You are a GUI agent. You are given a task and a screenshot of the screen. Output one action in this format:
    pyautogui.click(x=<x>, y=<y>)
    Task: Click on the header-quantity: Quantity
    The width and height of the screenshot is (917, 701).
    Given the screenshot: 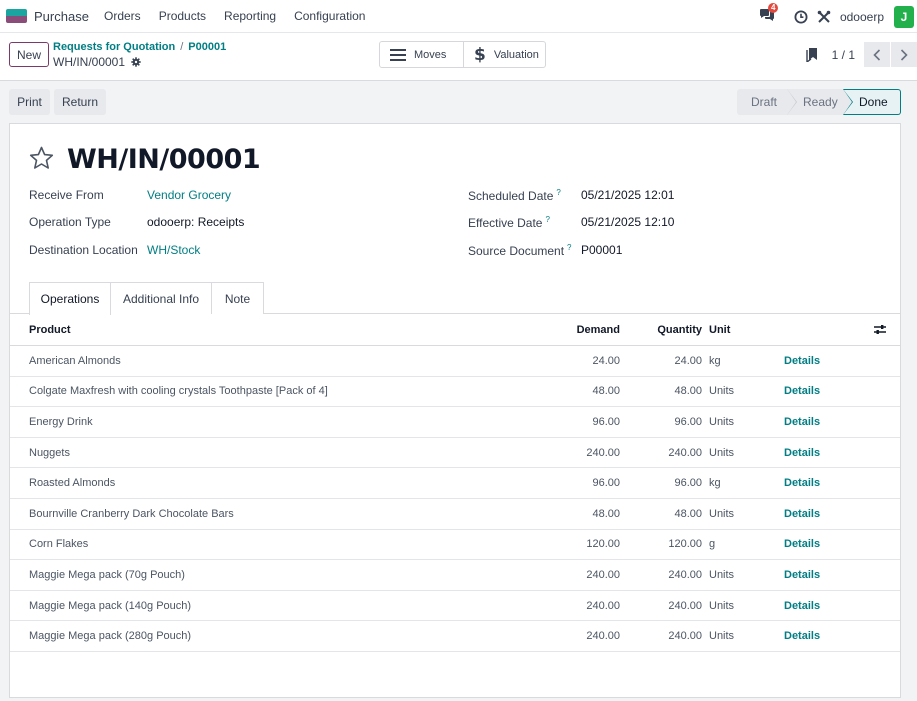 What is the action you would take?
    pyautogui.click(x=679, y=329)
    